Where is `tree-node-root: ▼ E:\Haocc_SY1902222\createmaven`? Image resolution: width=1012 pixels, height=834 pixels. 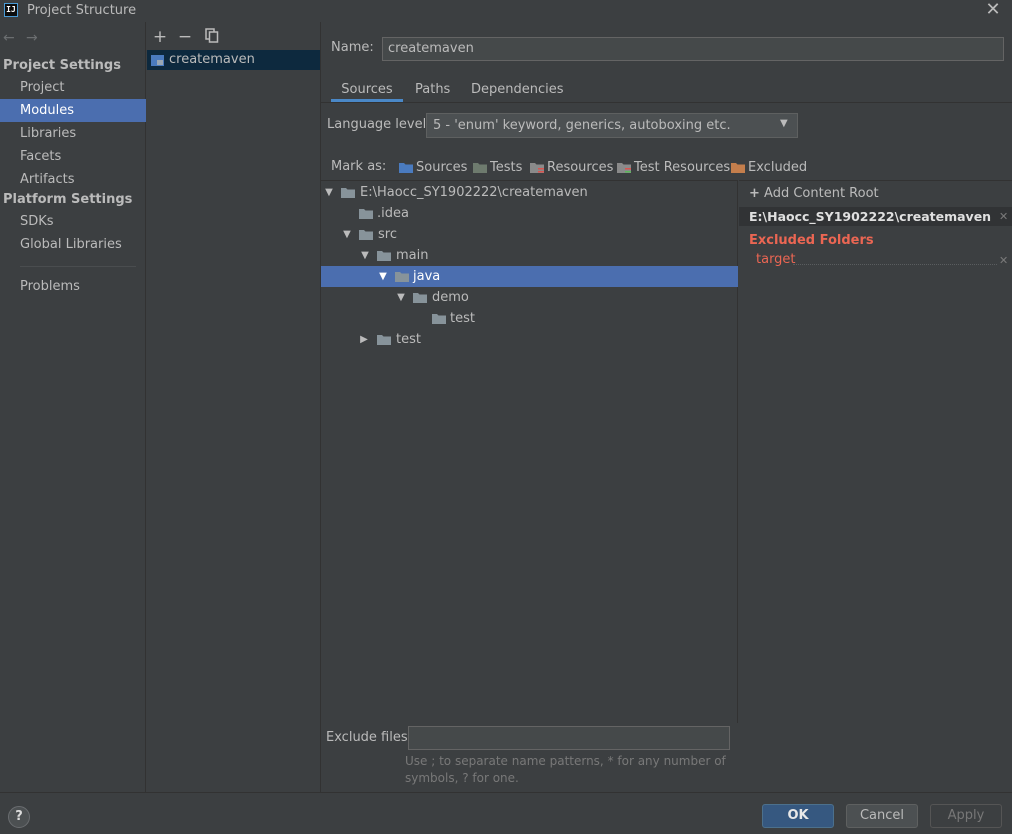
tree-node-root: ▼ E:\Haocc_SY1902222\createmaven is located at coordinates (529, 192).